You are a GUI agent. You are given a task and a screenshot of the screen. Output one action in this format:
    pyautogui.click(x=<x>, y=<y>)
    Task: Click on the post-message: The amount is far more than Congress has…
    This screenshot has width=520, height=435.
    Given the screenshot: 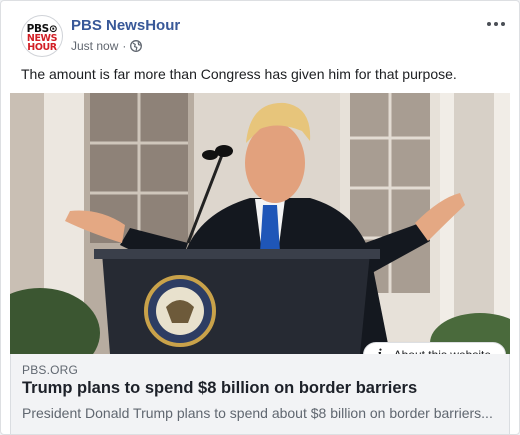 What is the action you would take?
    pyautogui.click(x=239, y=74)
    